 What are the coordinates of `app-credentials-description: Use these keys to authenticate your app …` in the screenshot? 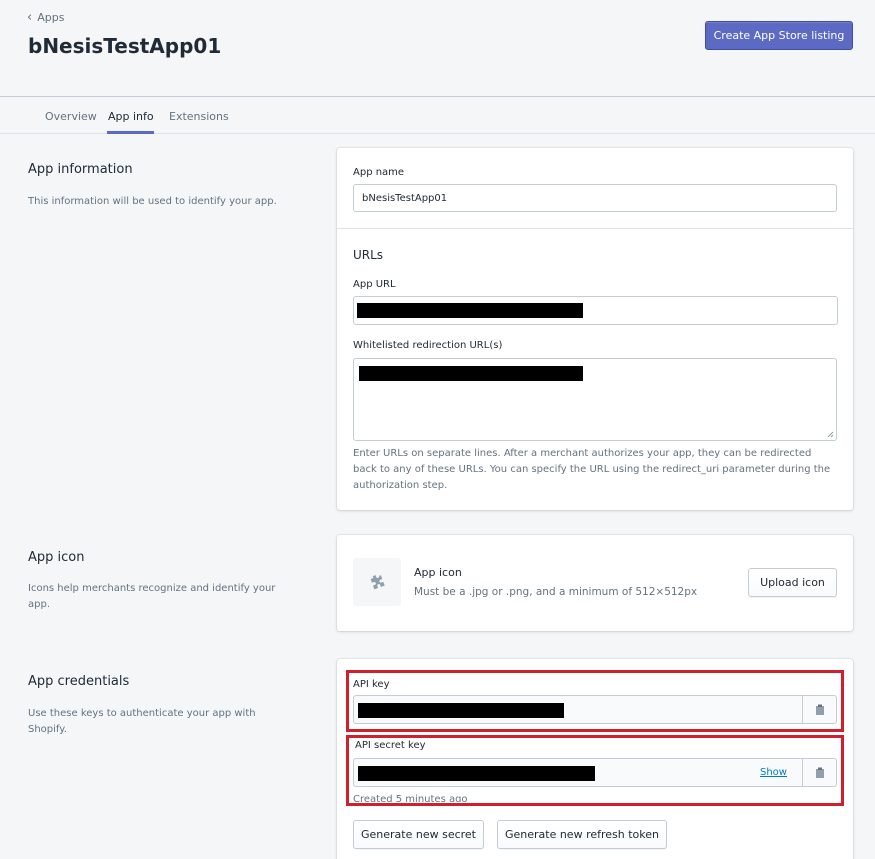 It's located at (142, 721).